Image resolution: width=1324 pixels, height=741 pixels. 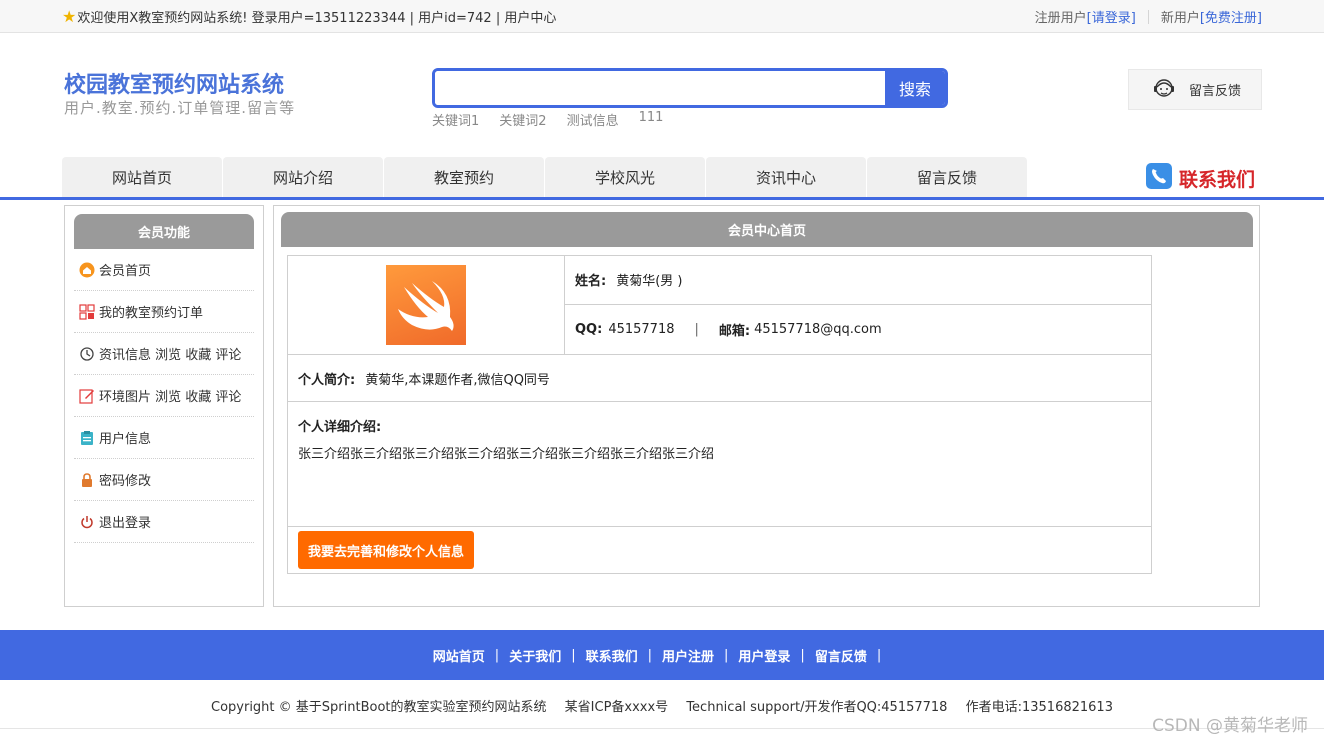 I want to click on feedback-button: 留言反馈, so click(x=1195, y=89).